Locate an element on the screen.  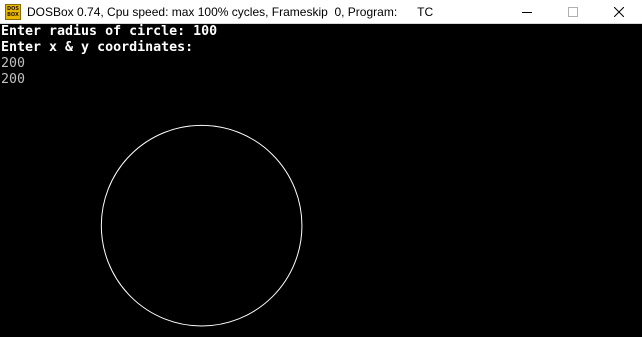
maximize-icon is located at coordinates (573, 12).